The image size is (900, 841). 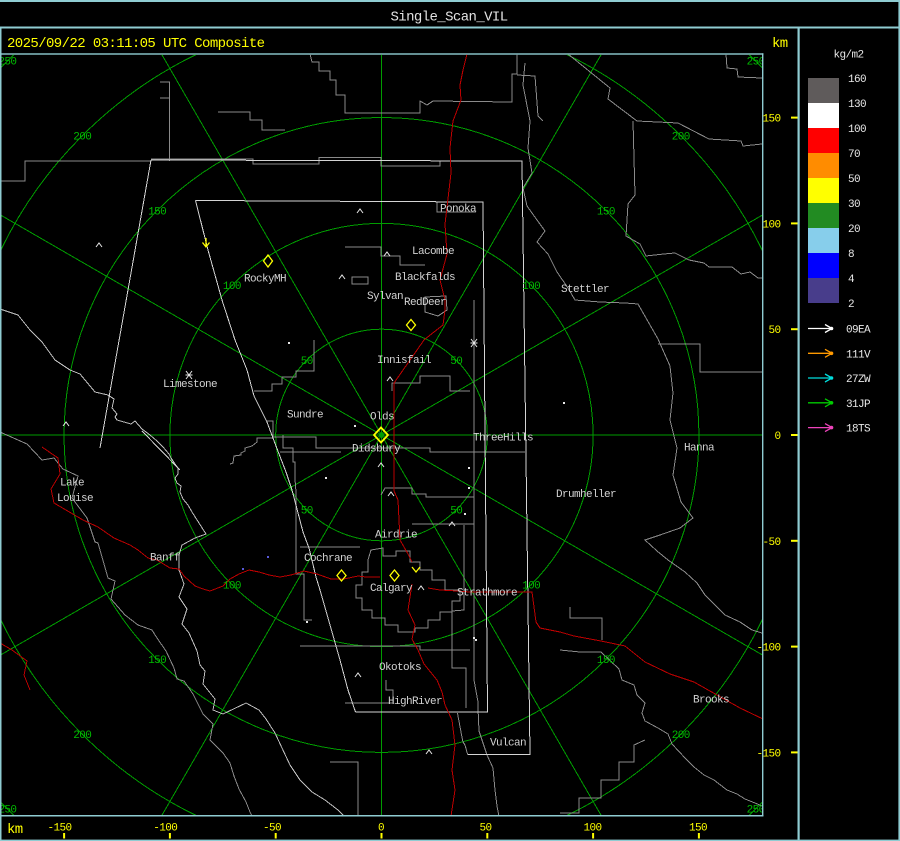 What do you see at coordinates (711, 701) in the screenshot?
I see `svg-text: Brooks` at bounding box center [711, 701].